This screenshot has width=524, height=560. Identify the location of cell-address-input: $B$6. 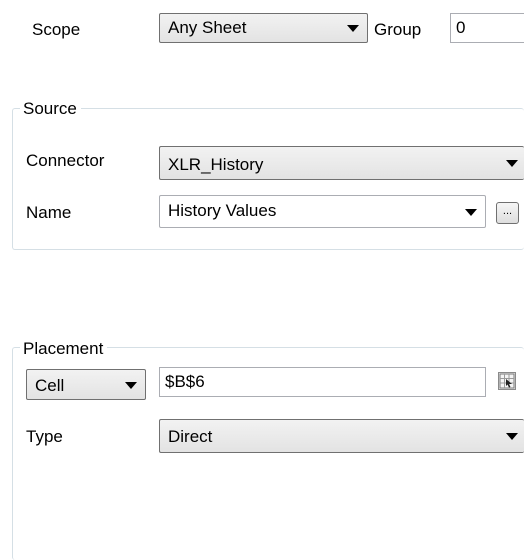
(322, 382).